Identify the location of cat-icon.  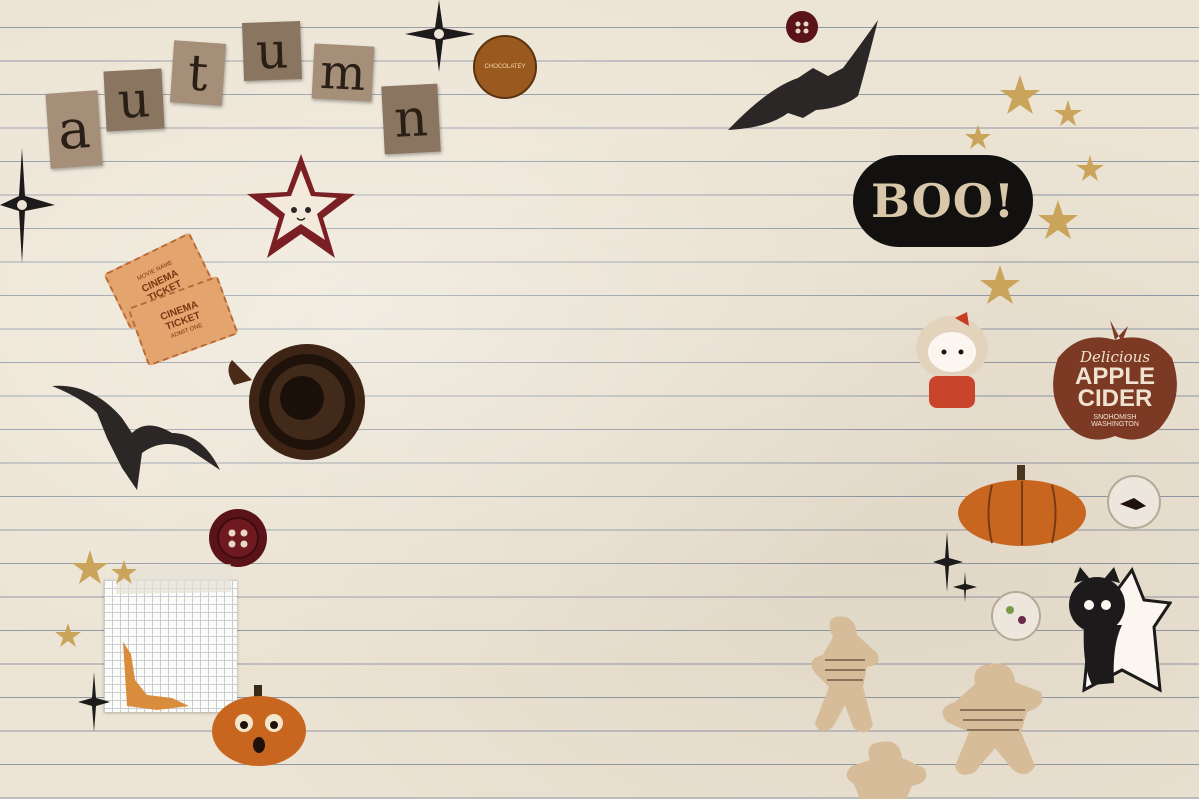
(156, 676).